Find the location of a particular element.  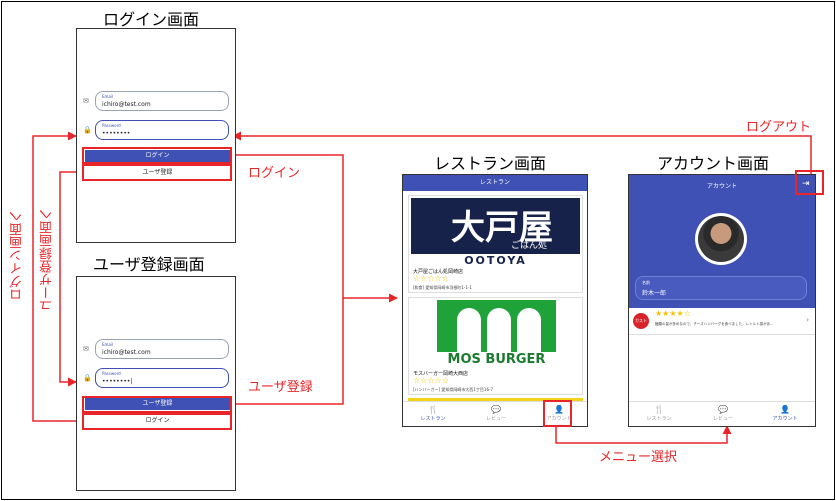

person-icon: 👤 is located at coordinates (785, 409).